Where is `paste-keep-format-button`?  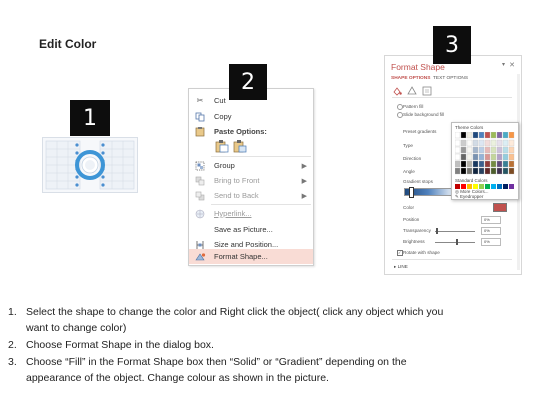 paste-keep-format-button is located at coordinates (240, 147).